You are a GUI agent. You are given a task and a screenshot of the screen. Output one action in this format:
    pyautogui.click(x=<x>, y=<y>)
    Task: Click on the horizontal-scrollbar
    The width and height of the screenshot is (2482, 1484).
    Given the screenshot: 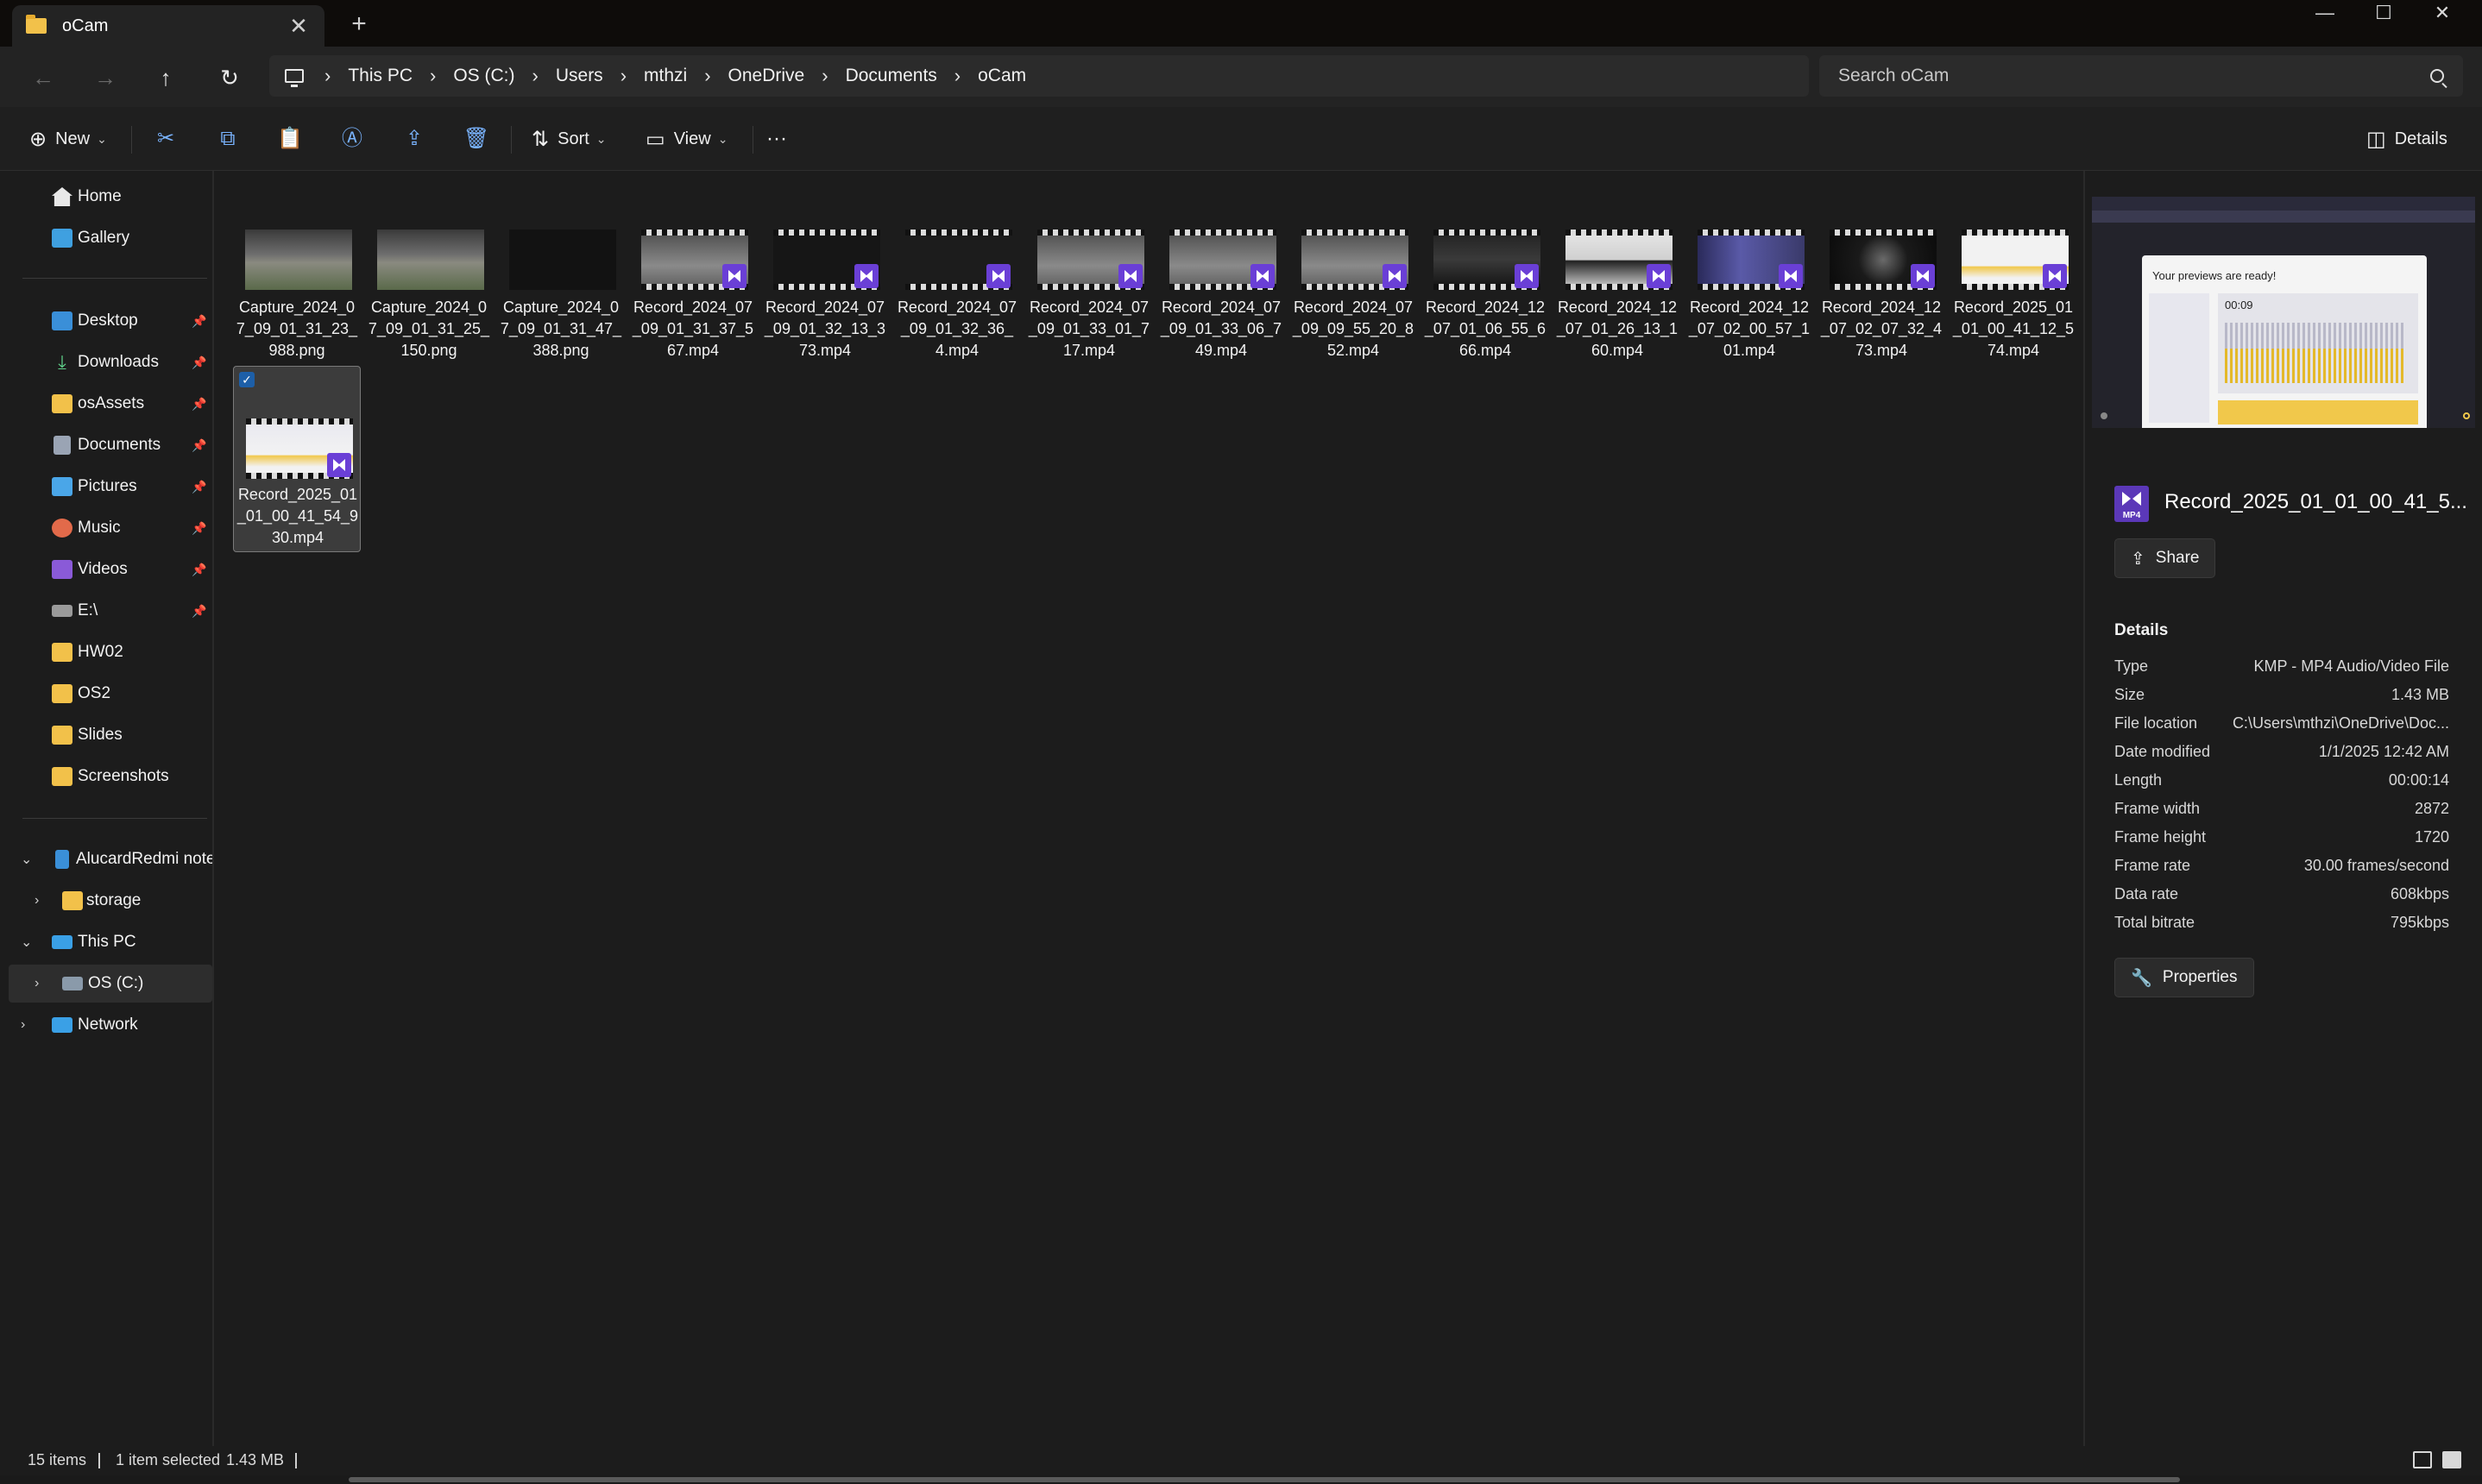 What is the action you would take?
    pyautogui.click(x=1241, y=1479)
    